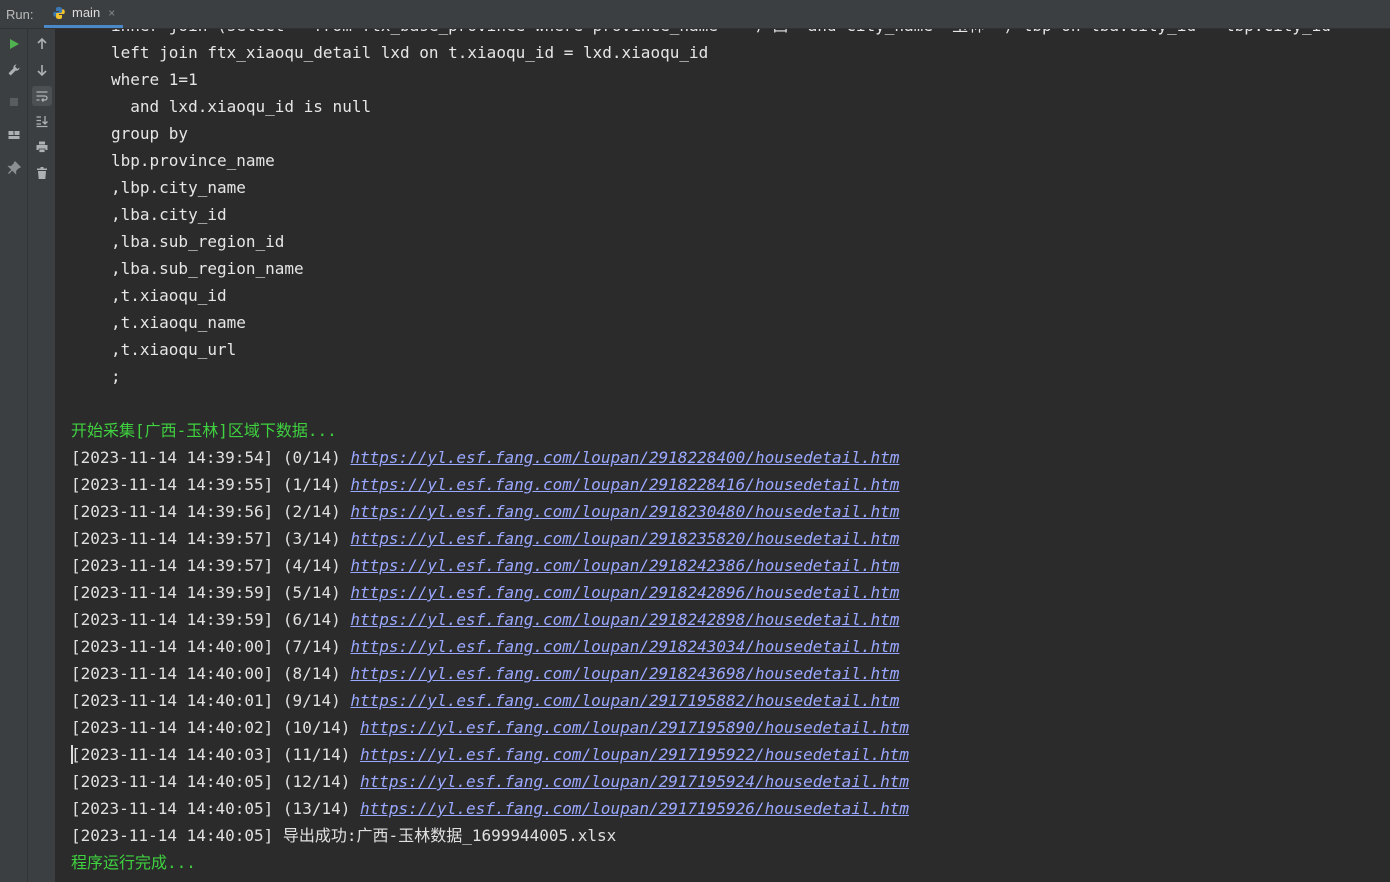 The height and width of the screenshot is (882, 1390). I want to click on sql-line: ,t.xiaoqu_name, so click(178, 322).